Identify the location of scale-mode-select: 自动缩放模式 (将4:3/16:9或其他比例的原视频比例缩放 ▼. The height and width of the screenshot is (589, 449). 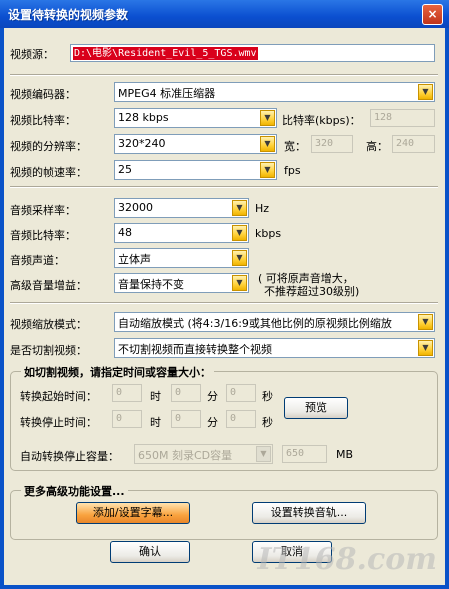
(274, 322).